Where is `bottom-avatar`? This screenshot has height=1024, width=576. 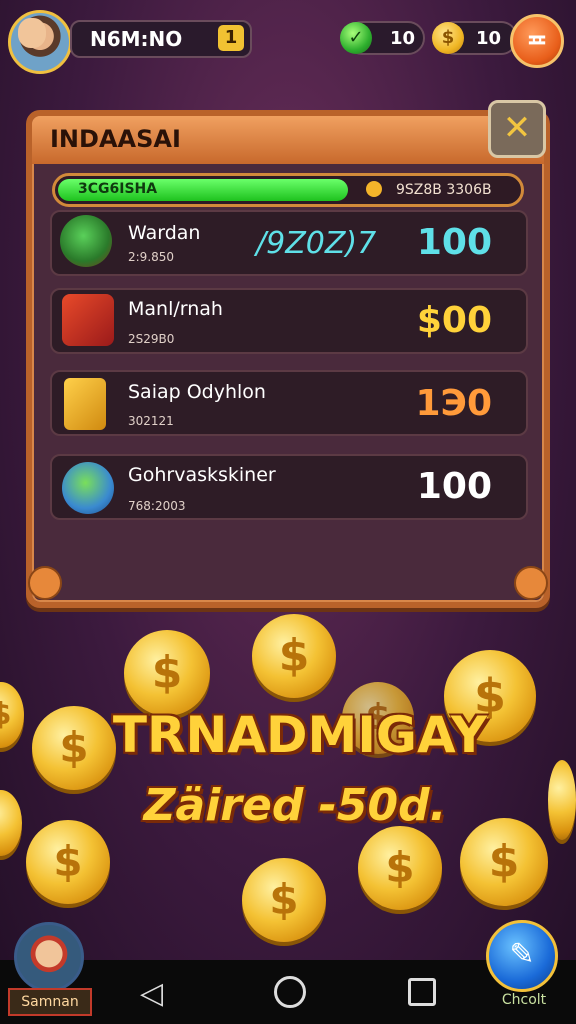 bottom-avatar is located at coordinates (49, 957).